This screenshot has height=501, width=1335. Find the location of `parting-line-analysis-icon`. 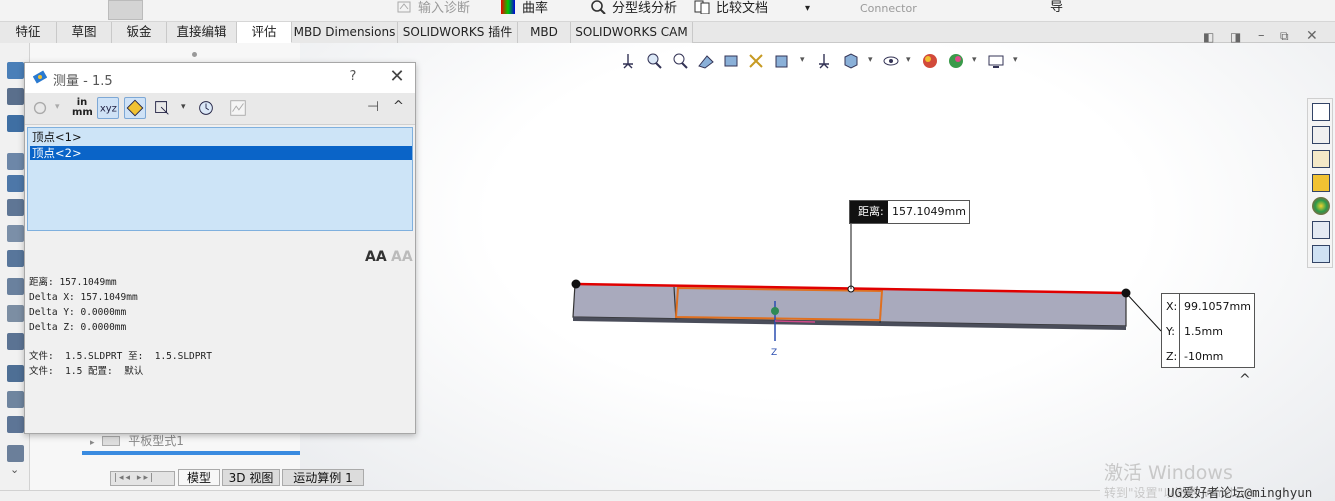

parting-line-analysis-icon is located at coordinates (598, 7).